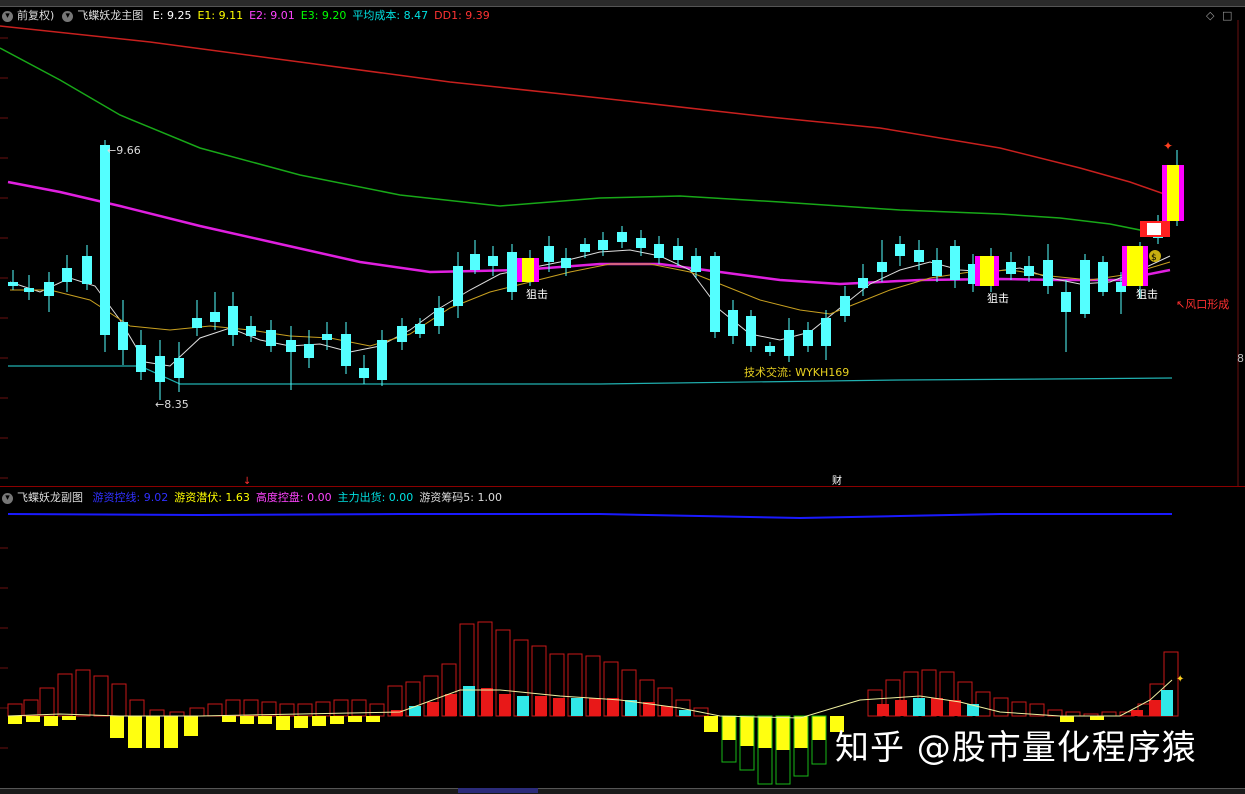 This screenshot has height=794, width=1245. Describe the element at coordinates (498, 790) in the screenshot. I see `date-cursor-tag` at that location.